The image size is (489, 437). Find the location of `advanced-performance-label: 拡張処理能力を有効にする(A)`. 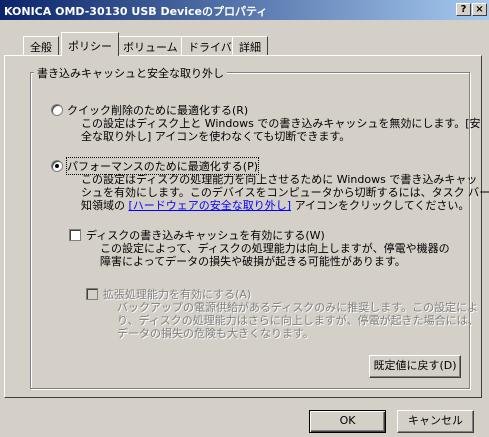

advanced-performance-label: 拡張処理能力を有効にする(A) is located at coordinates (177, 294).